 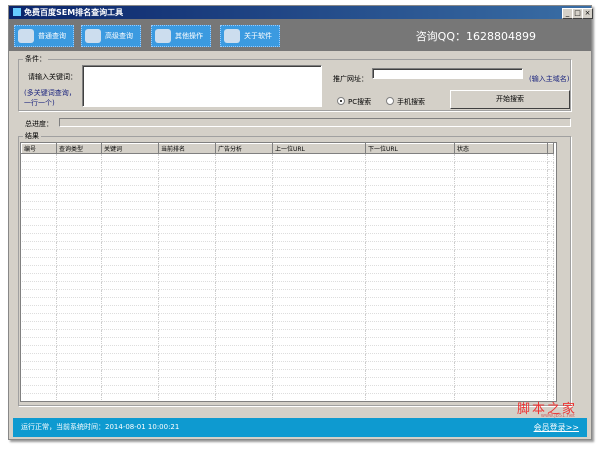 I want to click on advanced-query-button: 高级查询, so click(x=111, y=36).